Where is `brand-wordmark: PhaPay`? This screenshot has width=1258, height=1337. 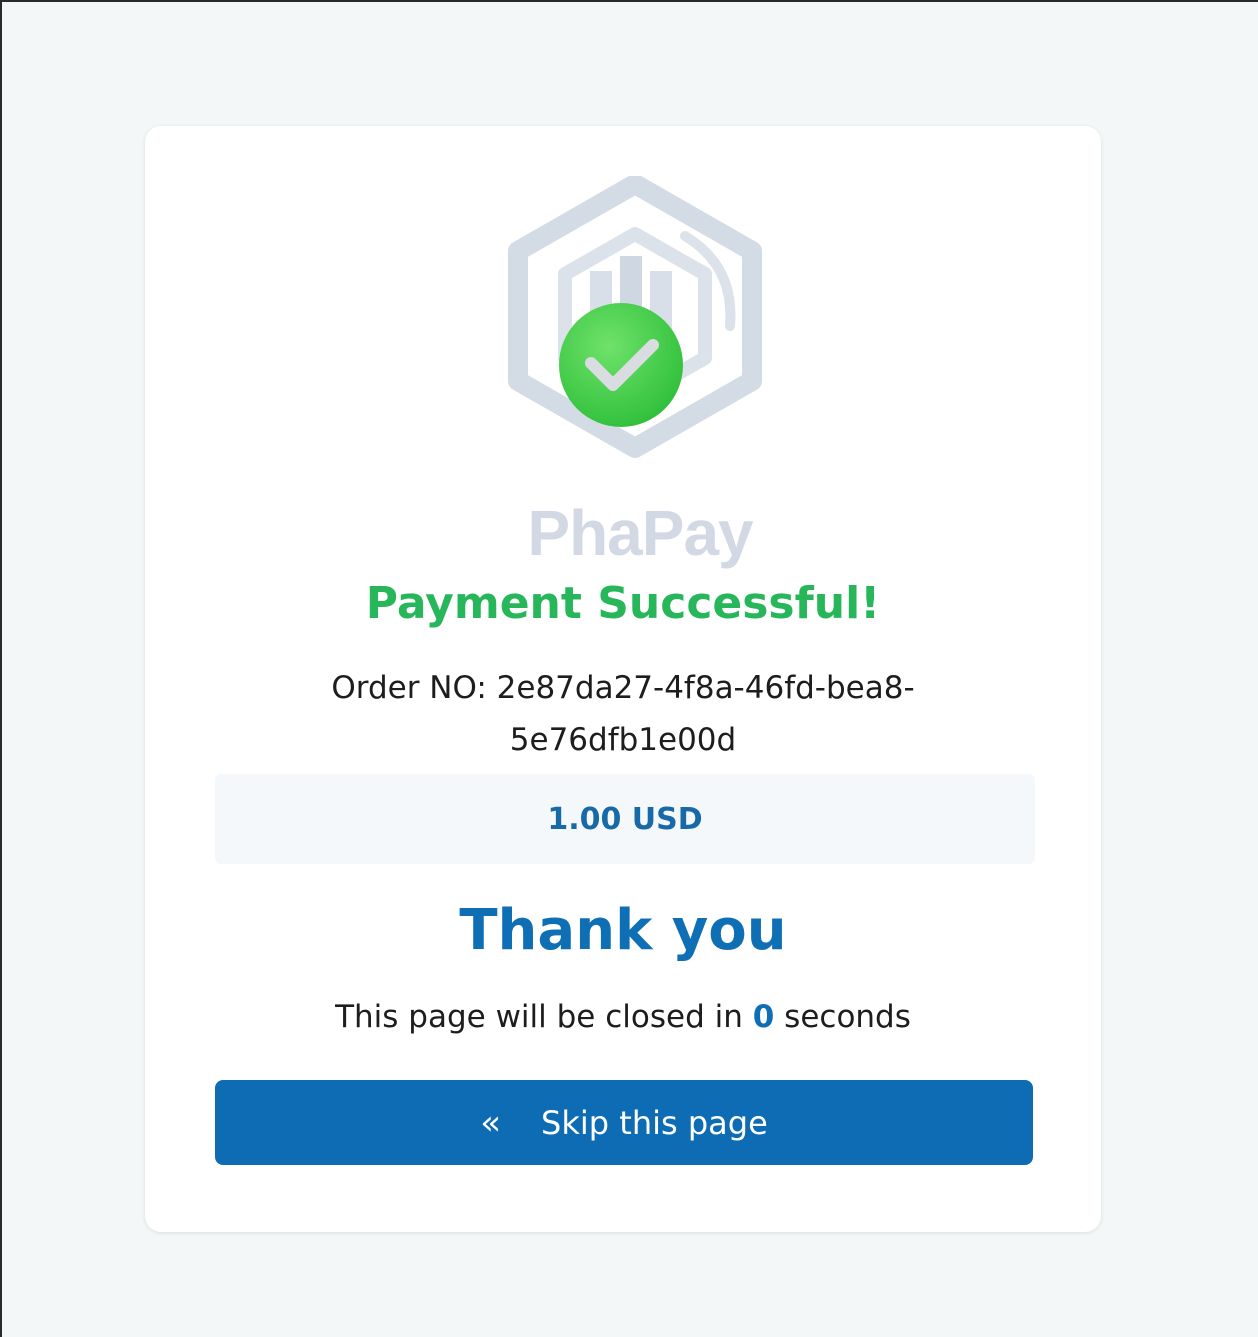 brand-wordmark: PhaPay is located at coordinates (640, 533).